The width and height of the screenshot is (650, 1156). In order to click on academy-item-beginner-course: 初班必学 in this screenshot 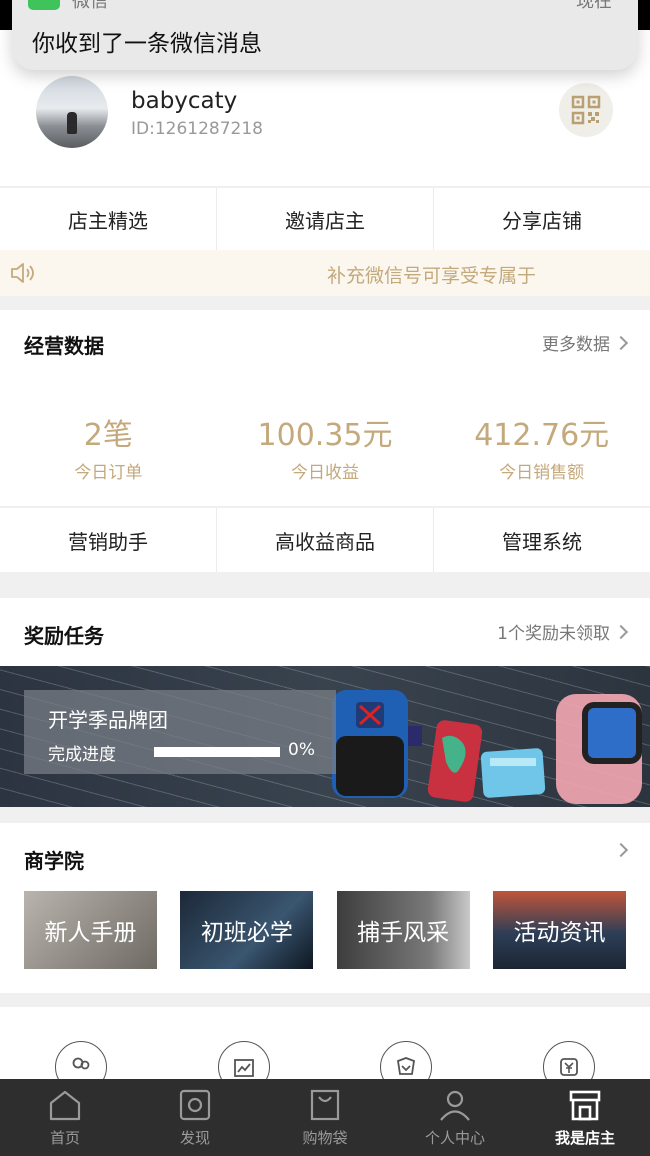, I will do `click(247, 930)`.